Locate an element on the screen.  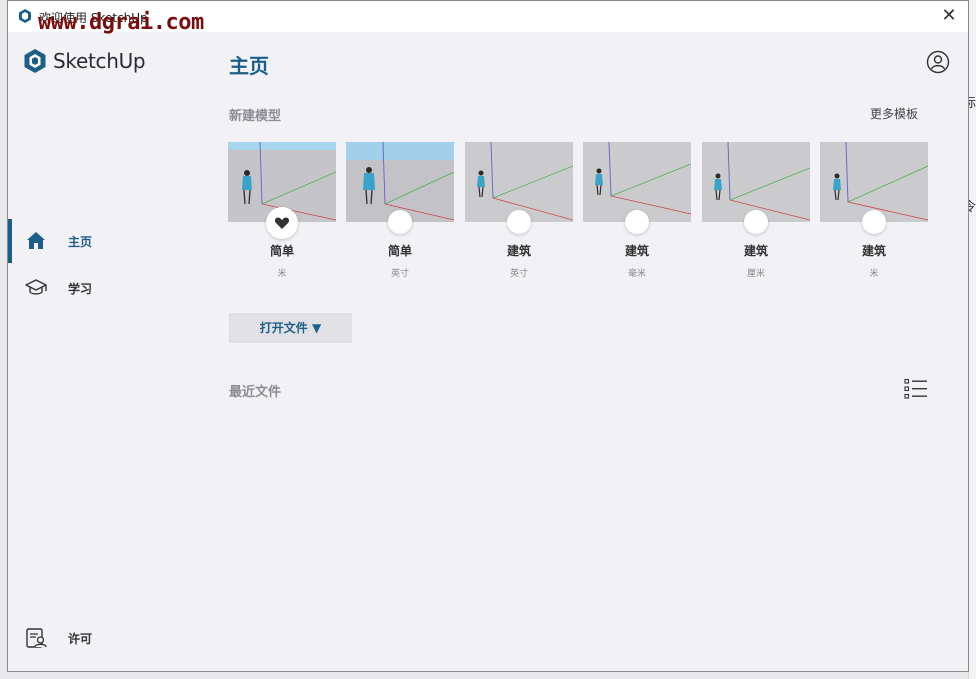
template-card: 建筑 厘米 is located at coordinates (756, 210).